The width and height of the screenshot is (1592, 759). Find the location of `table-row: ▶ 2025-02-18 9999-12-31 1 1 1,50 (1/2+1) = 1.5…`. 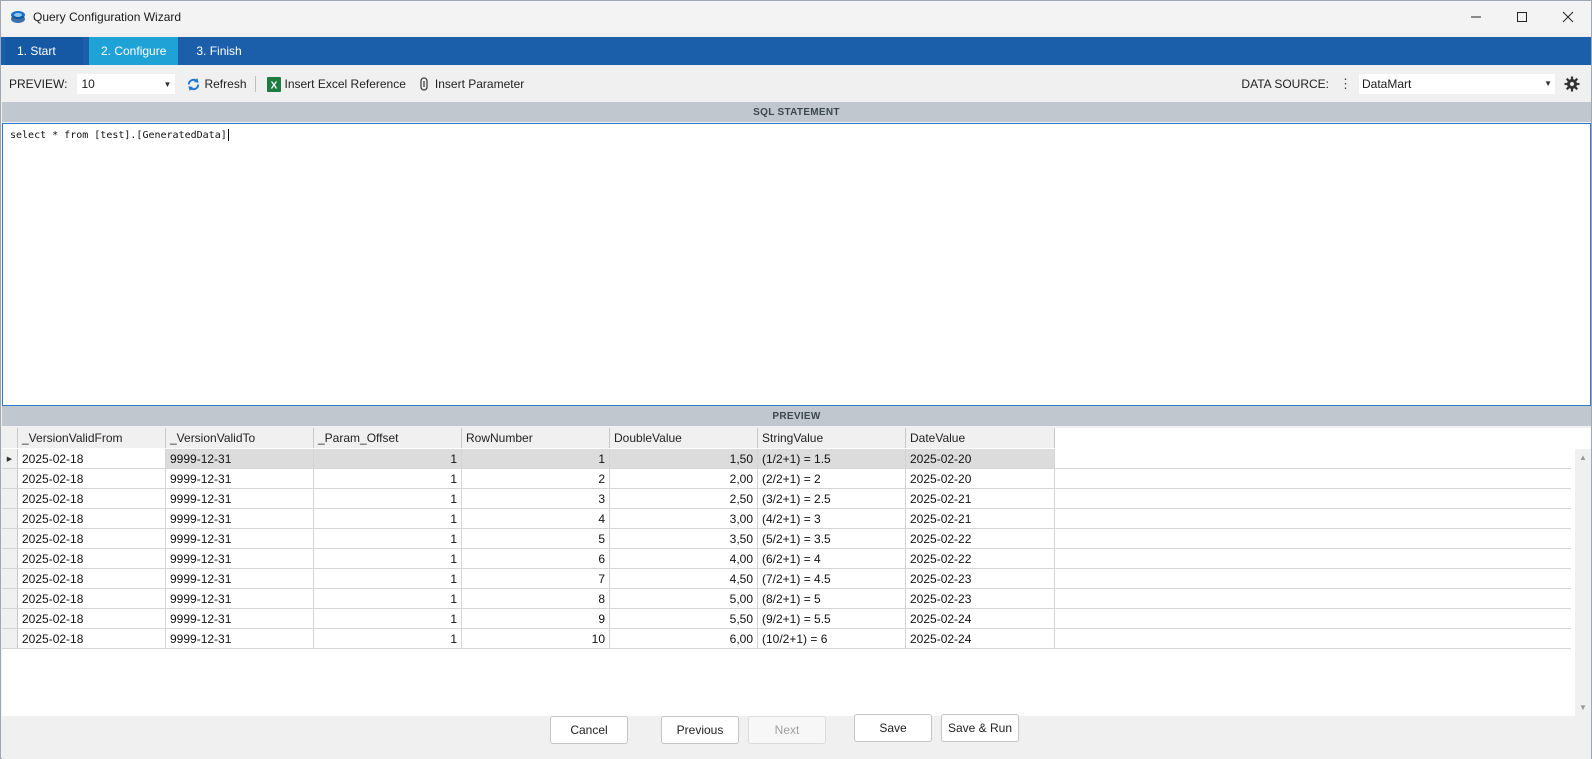

table-row: ▶ 2025-02-18 9999-12-31 1 1 1,50 (1/2+1) = 1.5… is located at coordinates (786, 459).